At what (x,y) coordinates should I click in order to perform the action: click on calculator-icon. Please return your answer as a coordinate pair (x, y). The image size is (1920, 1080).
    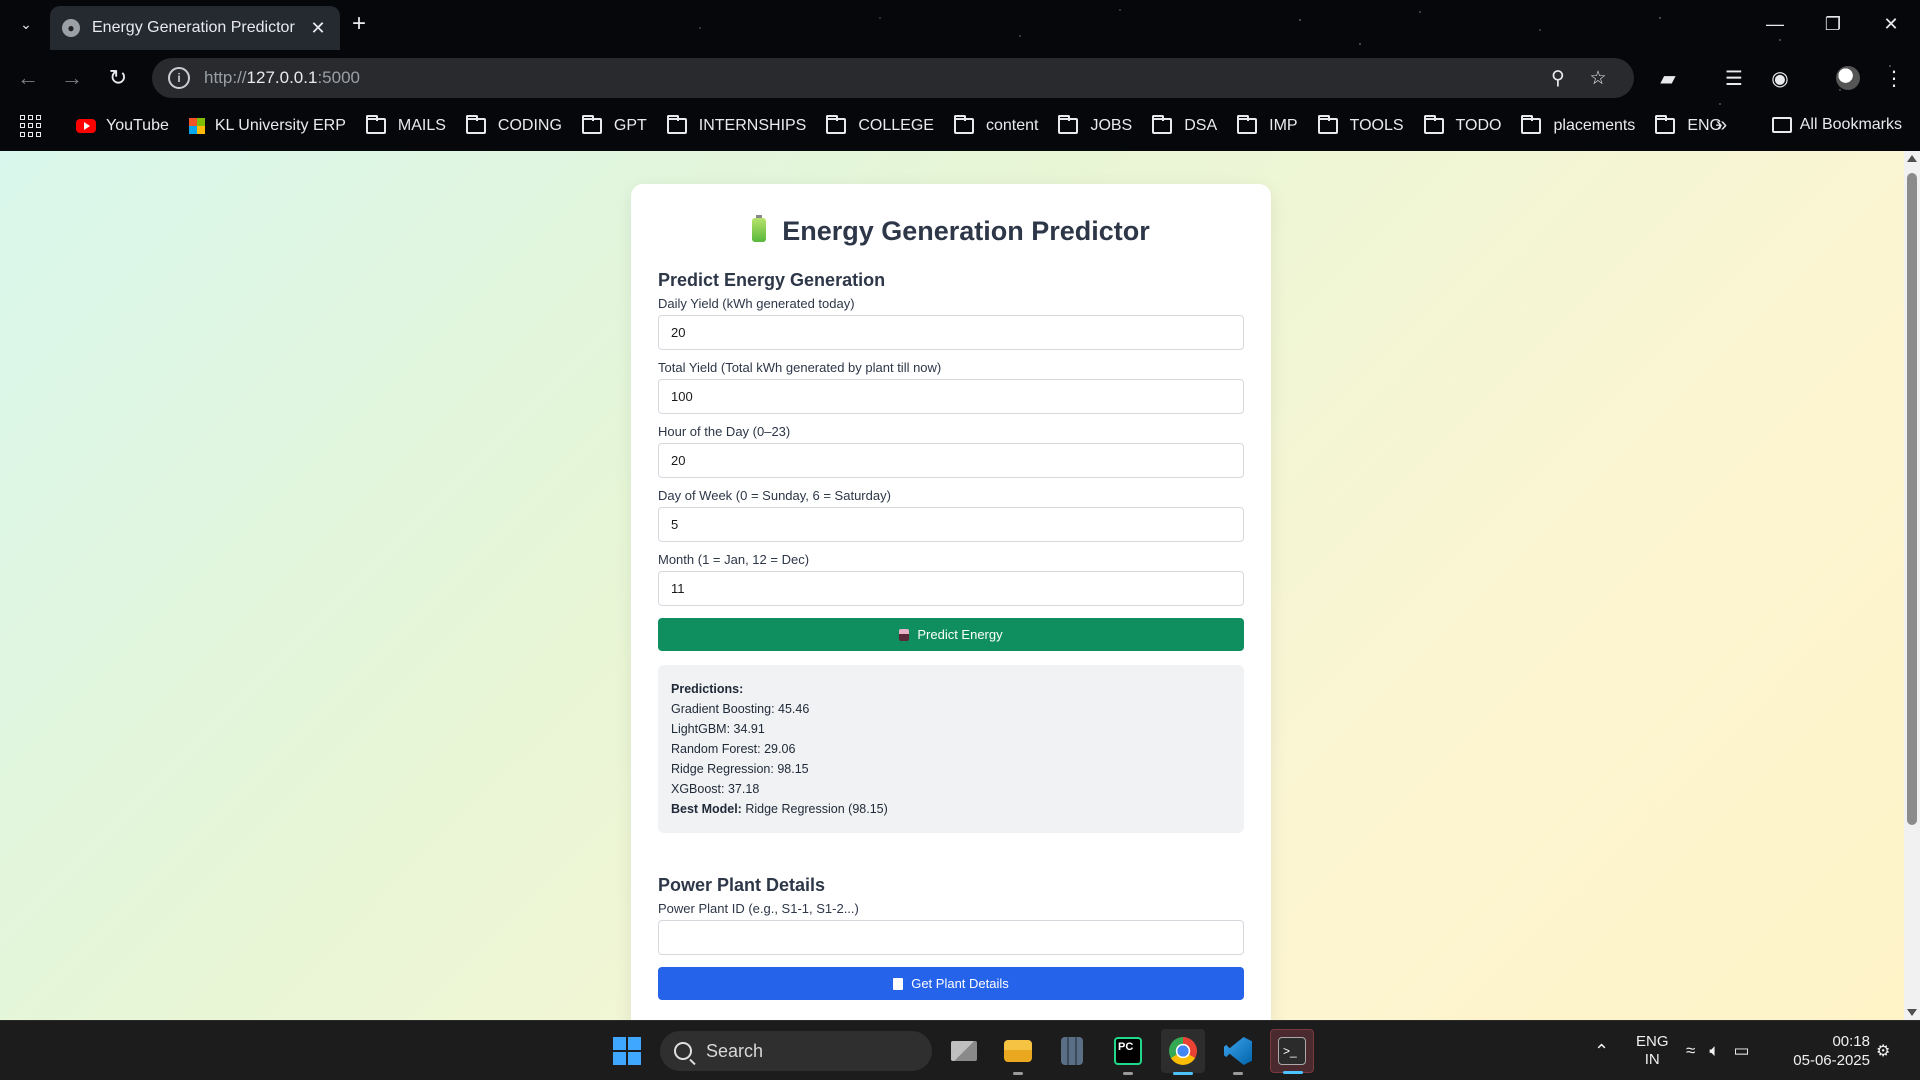
    Looking at the image, I should click on (1072, 1051).